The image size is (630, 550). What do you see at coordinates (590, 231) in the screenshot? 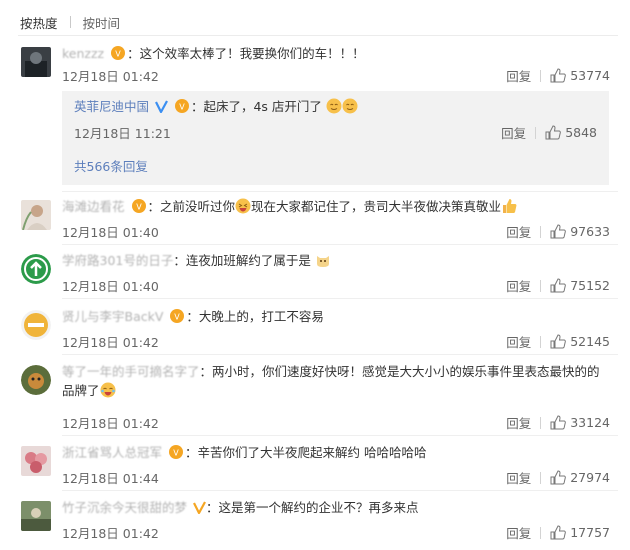
I see `like-count: 97633` at bounding box center [590, 231].